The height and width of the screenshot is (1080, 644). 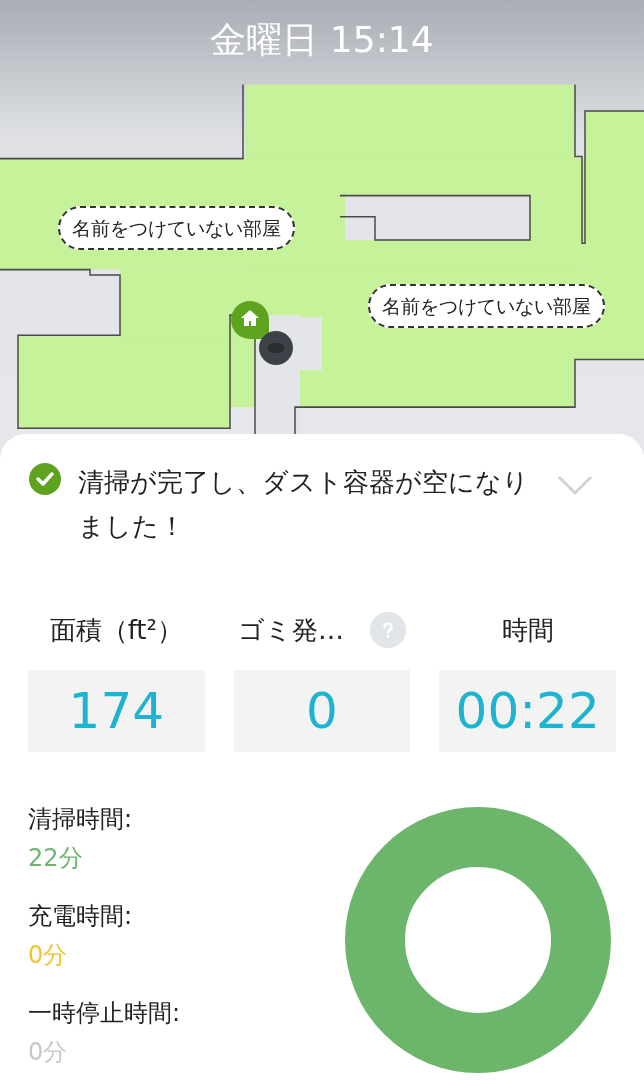 I want to click on legend-label: 充電時間:, so click(x=81, y=916).